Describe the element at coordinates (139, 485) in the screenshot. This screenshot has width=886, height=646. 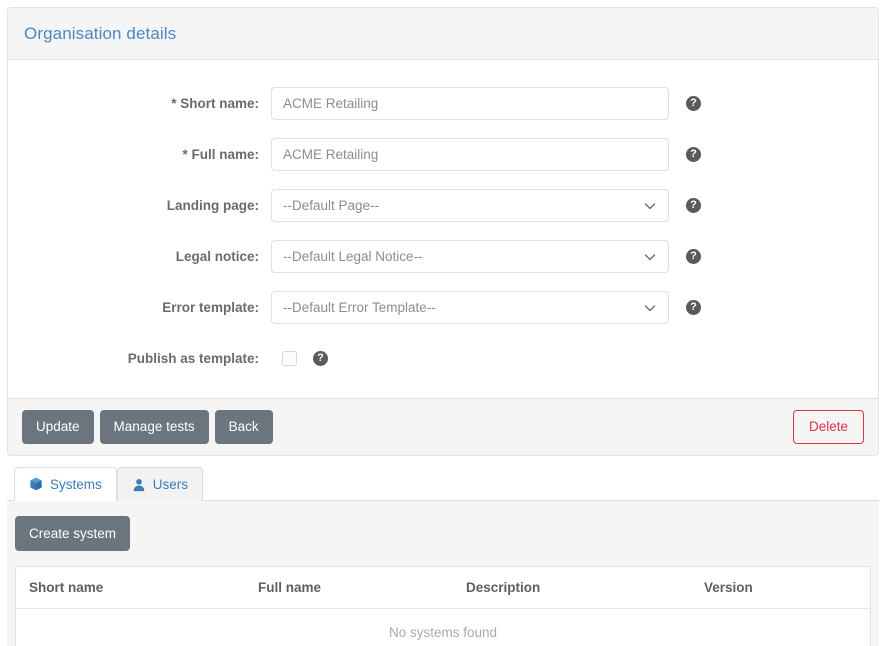
I see `user-icon` at that location.